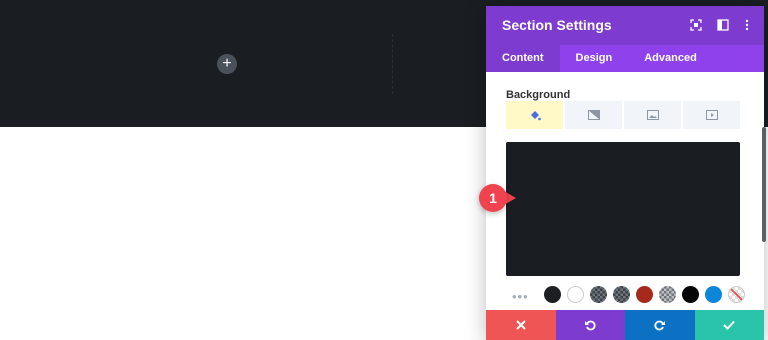 The width and height of the screenshot is (768, 340). What do you see at coordinates (623, 115) in the screenshot?
I see `background-type-tabs` at bounding box center [623, 115].